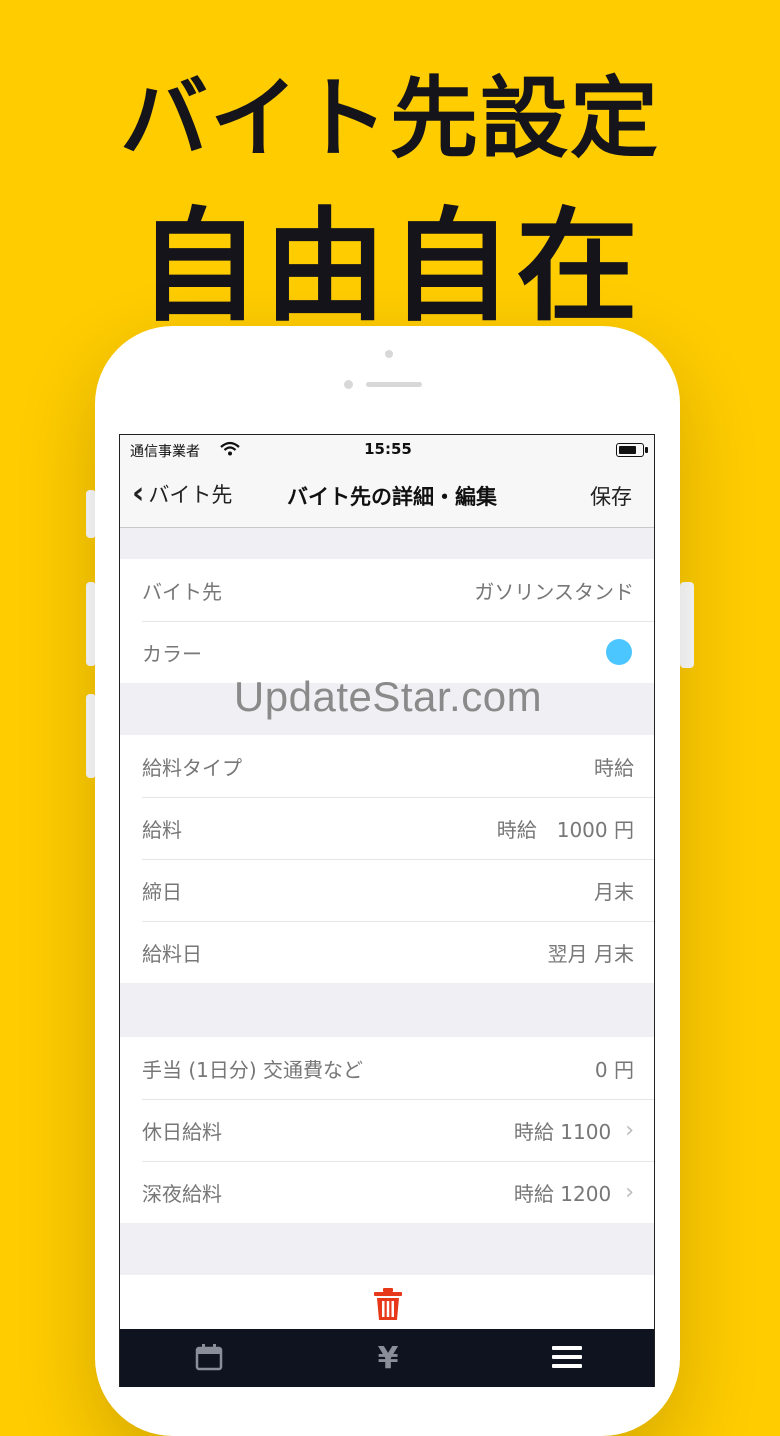  I want to click on allowance-label: 手当 (1日分) 交通費など, so click(253, 1069).